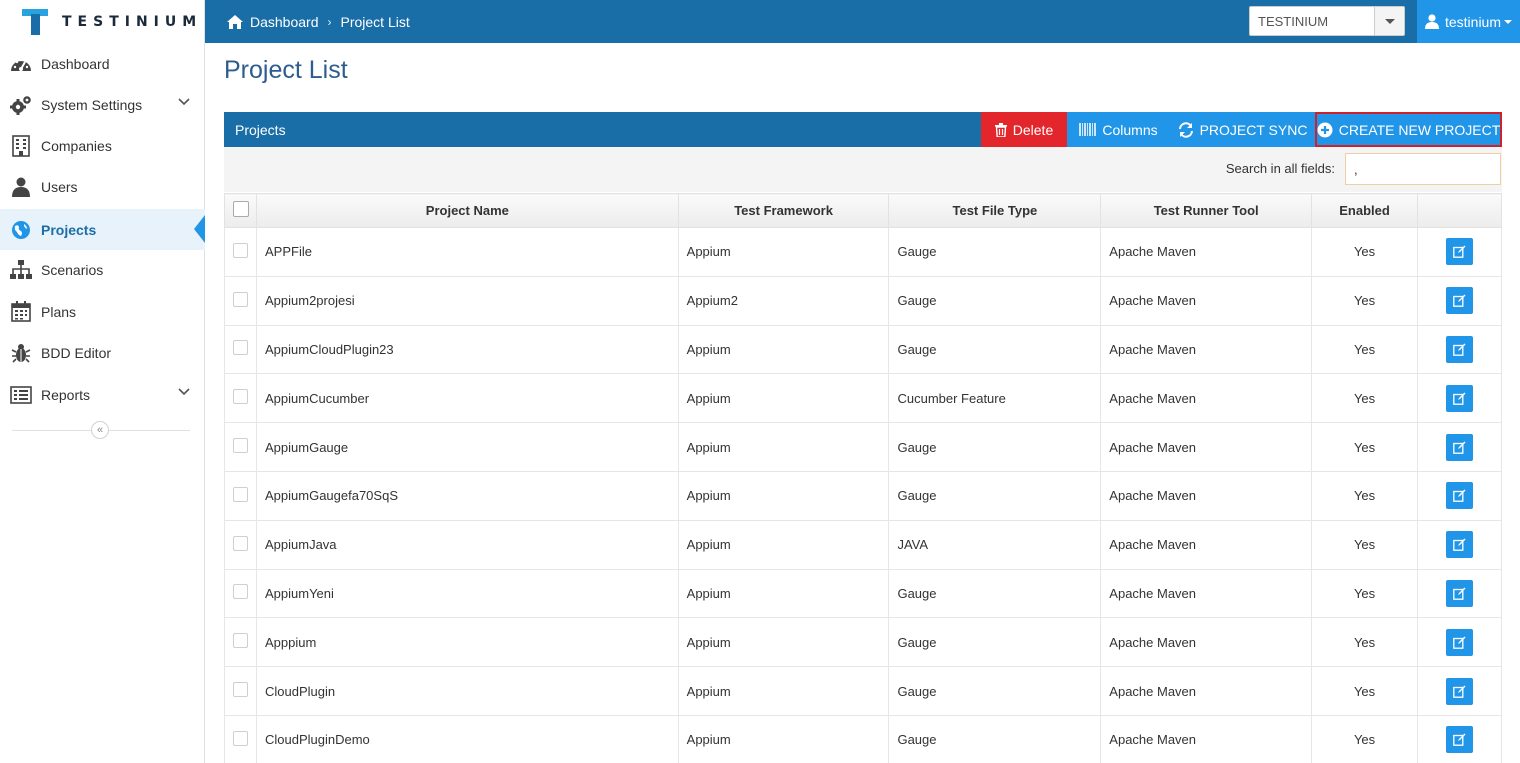 The image size is (1520, 763). I want to click on sidebar-collapse-button: «, so click(100, 430).